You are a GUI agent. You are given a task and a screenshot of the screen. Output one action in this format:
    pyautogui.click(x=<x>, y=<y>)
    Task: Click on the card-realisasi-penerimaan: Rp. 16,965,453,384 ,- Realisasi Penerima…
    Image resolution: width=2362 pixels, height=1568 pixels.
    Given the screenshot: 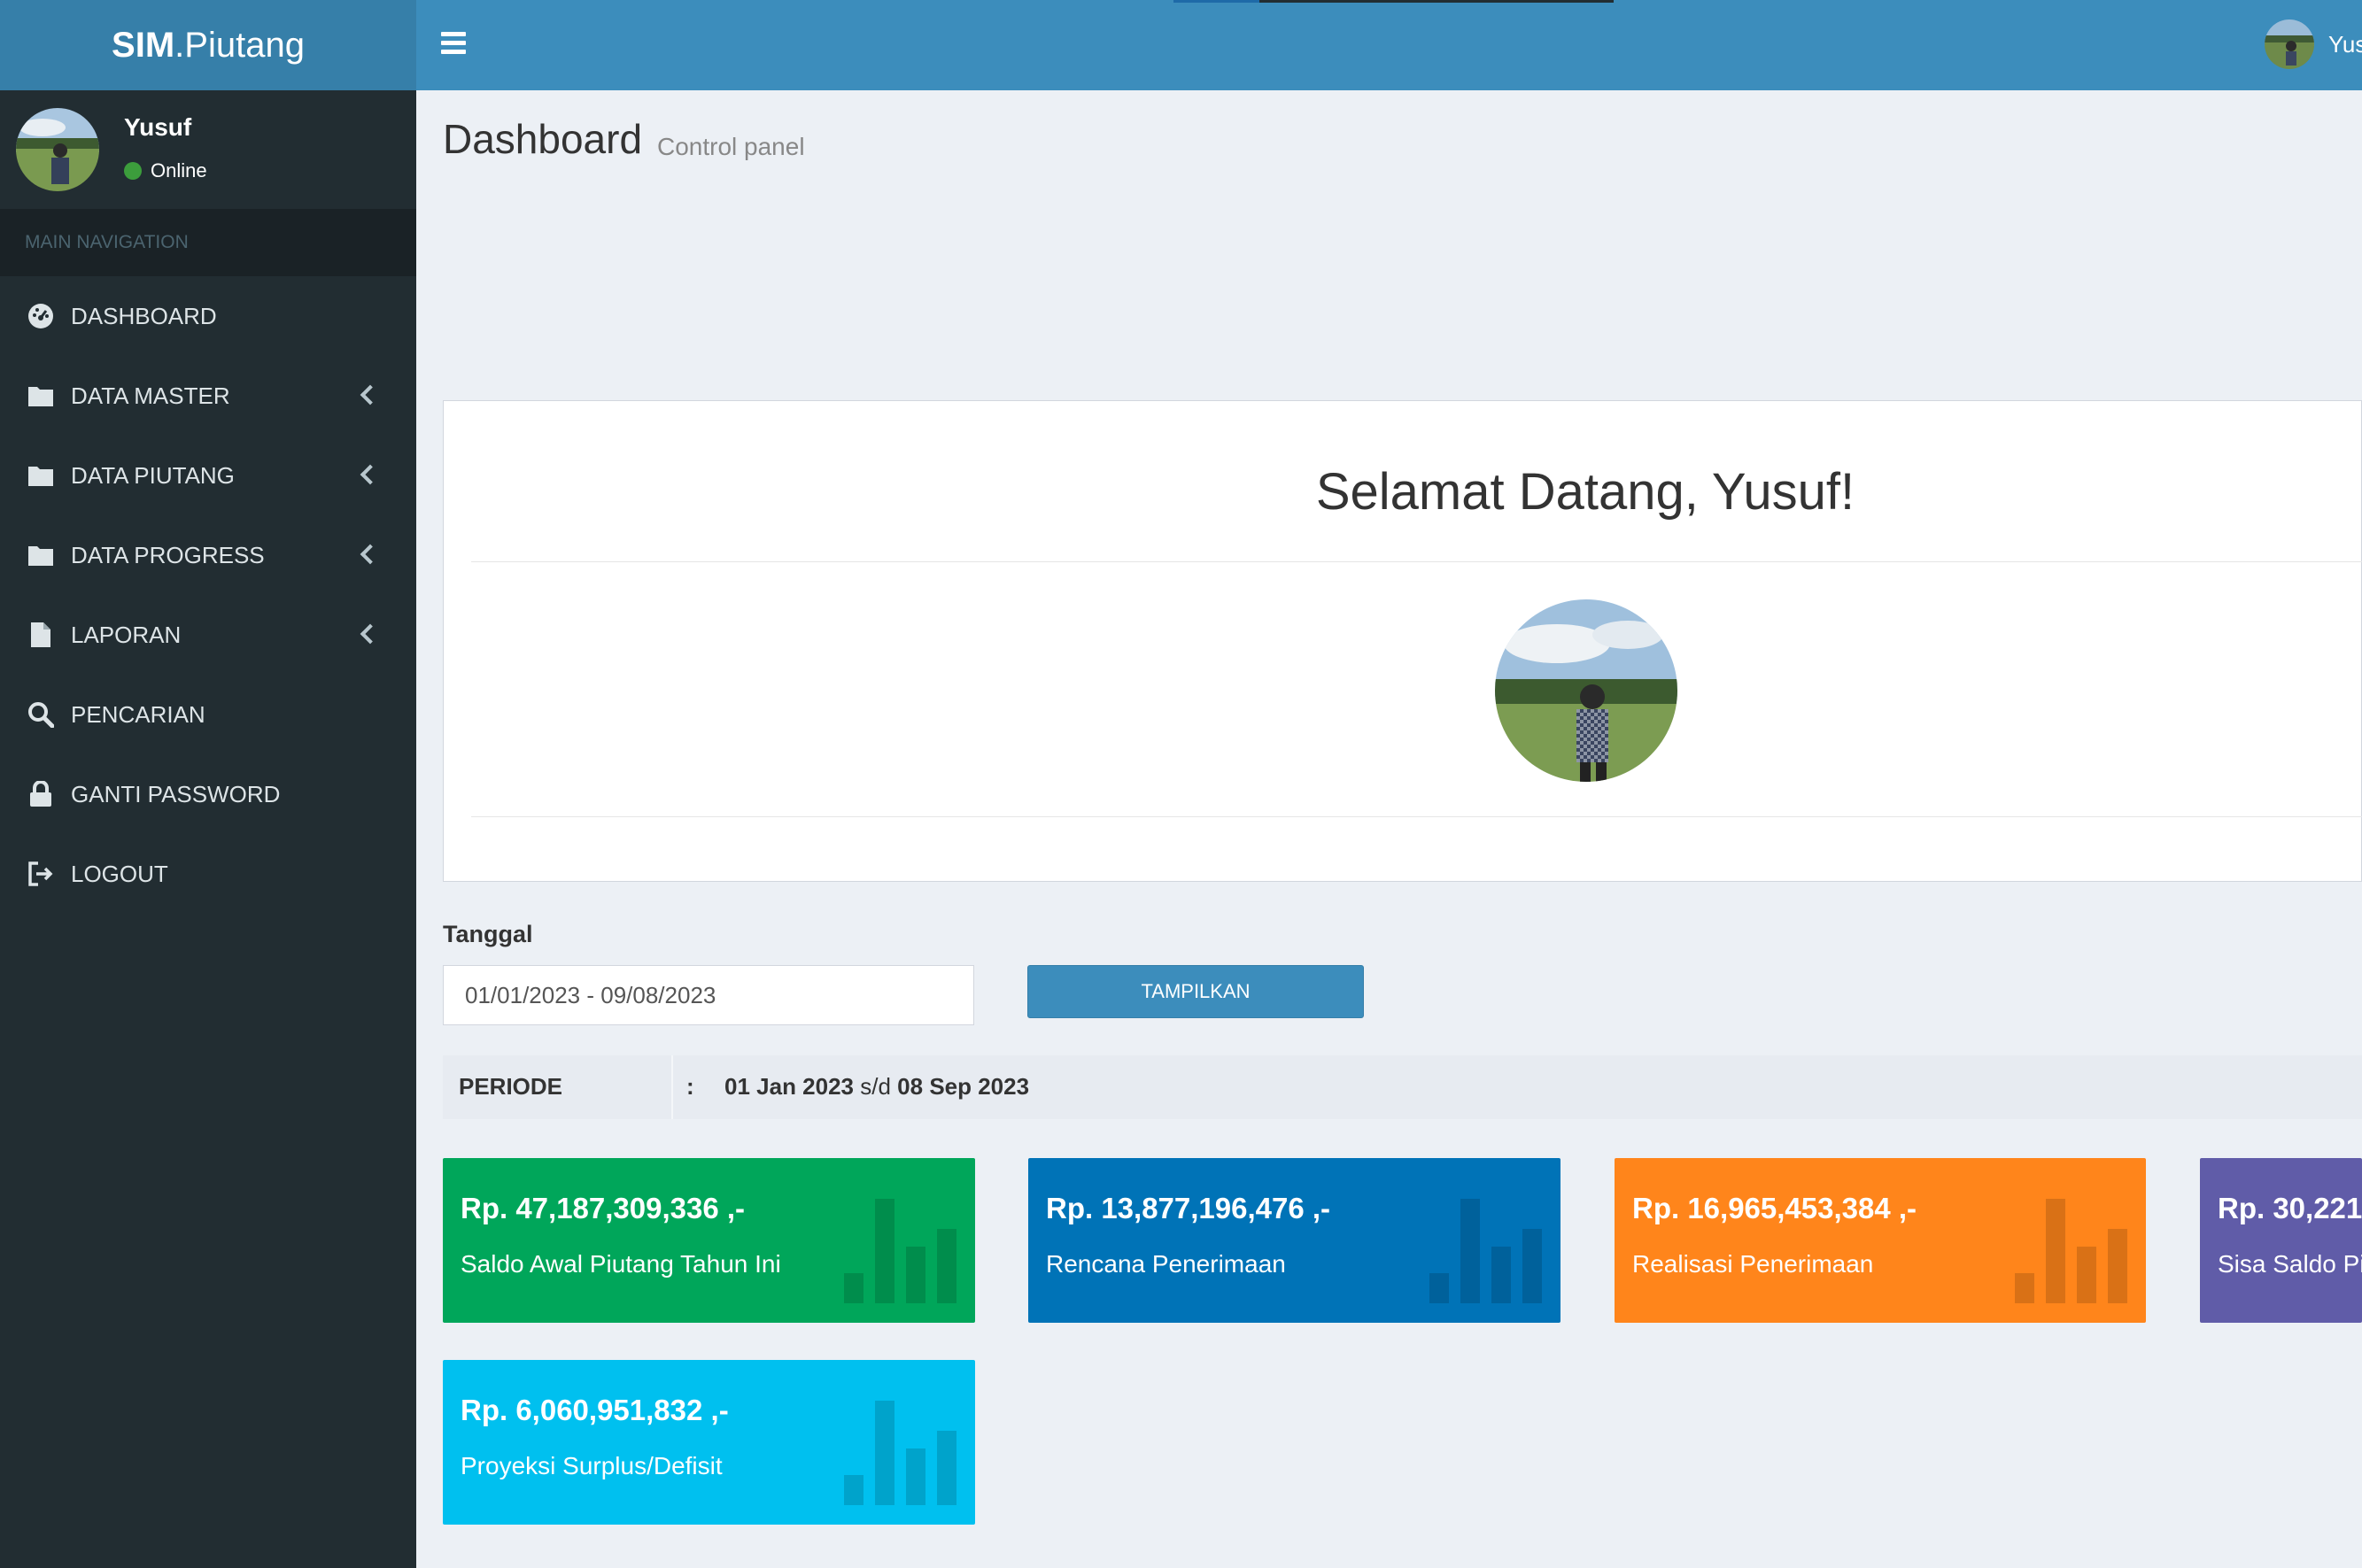 What is the action you would take?
    pyautogui.click(x=1881, y=1240)
    